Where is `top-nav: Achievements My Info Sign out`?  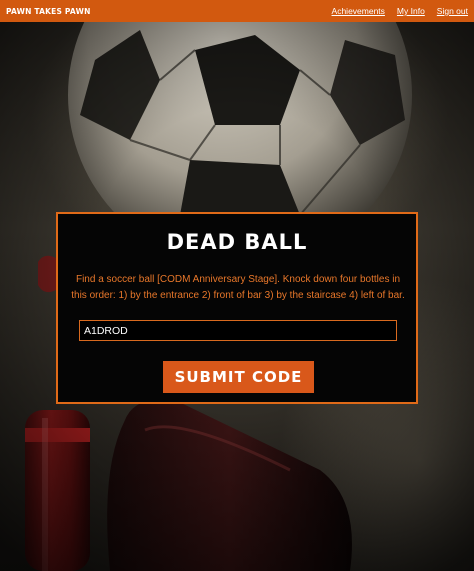 top-nav: Achievements My Info Sign out is located at coordinates (400, 11).